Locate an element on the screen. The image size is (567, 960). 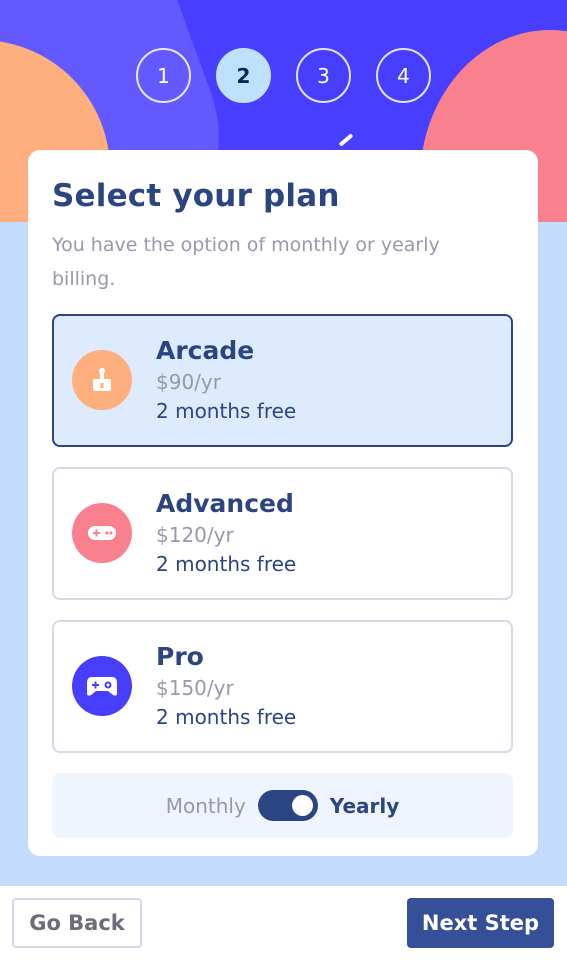
controller-icon is located at coordinates (102, 686).